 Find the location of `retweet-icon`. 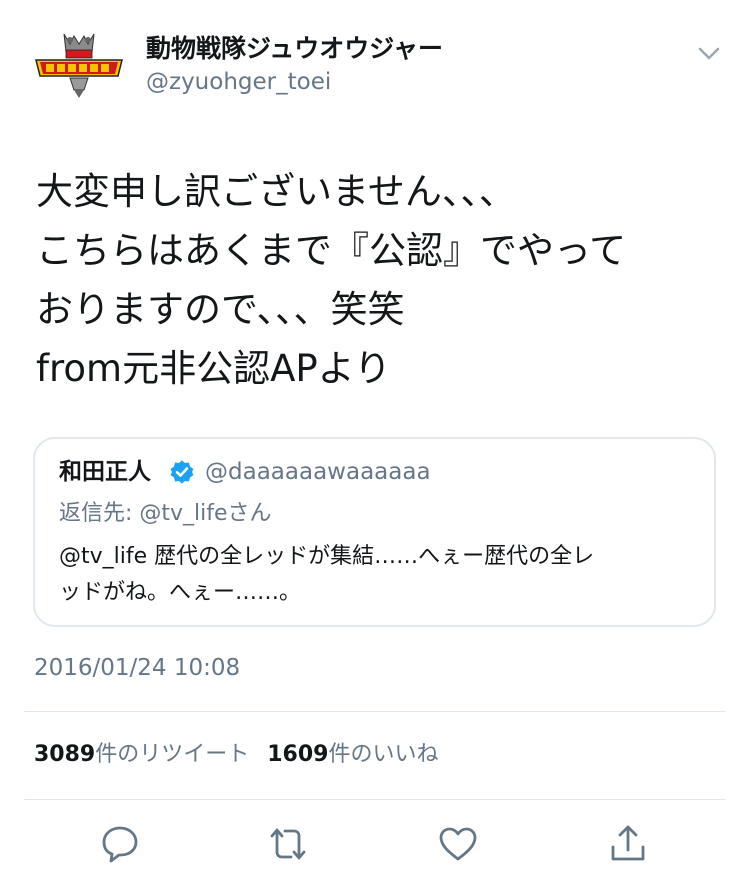

retweet-icon is located at coordinates (288, 844).